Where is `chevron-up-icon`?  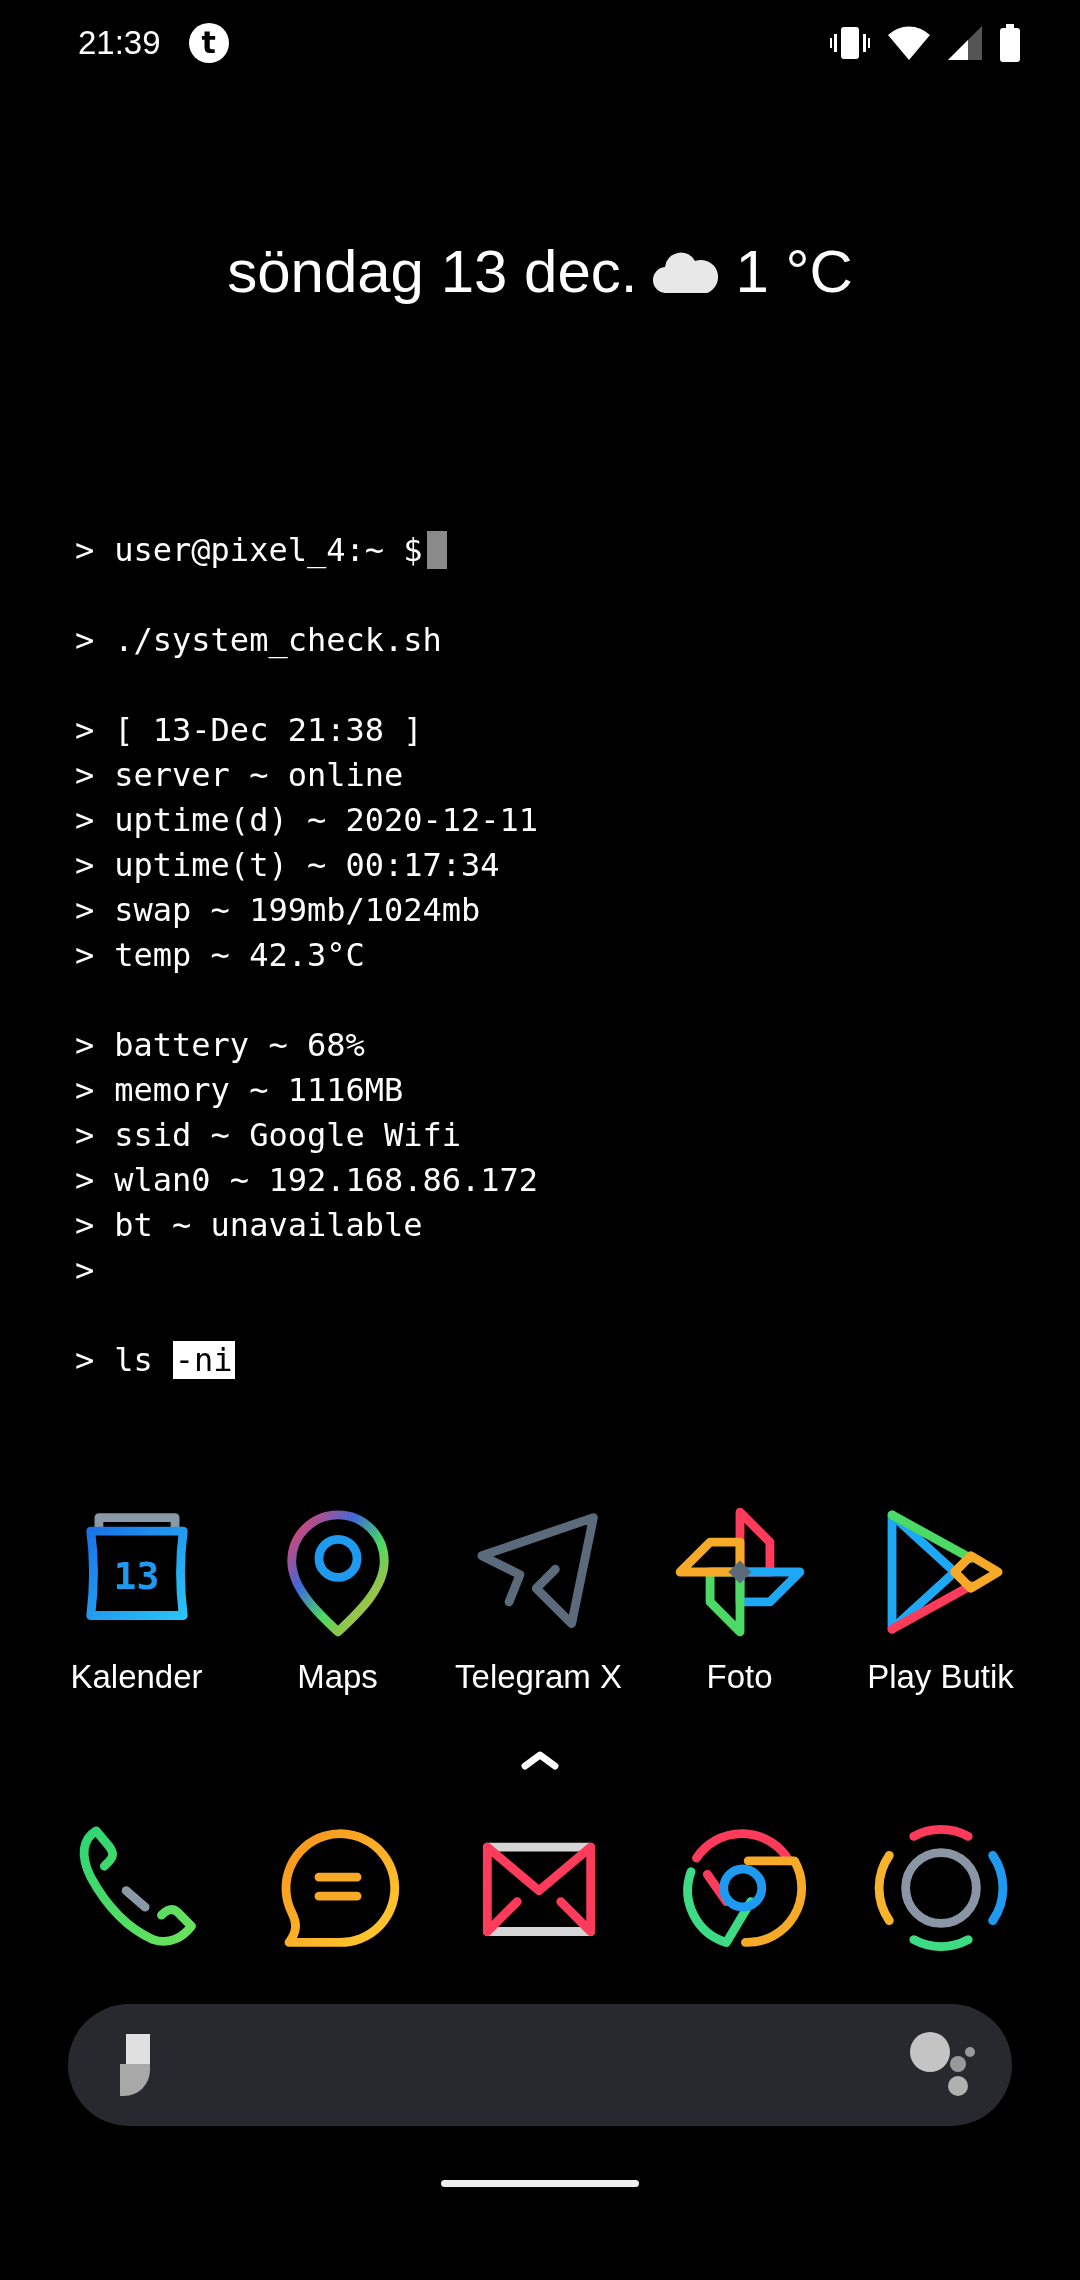
chevron-up-icon is located at coordinates (540, 1760).